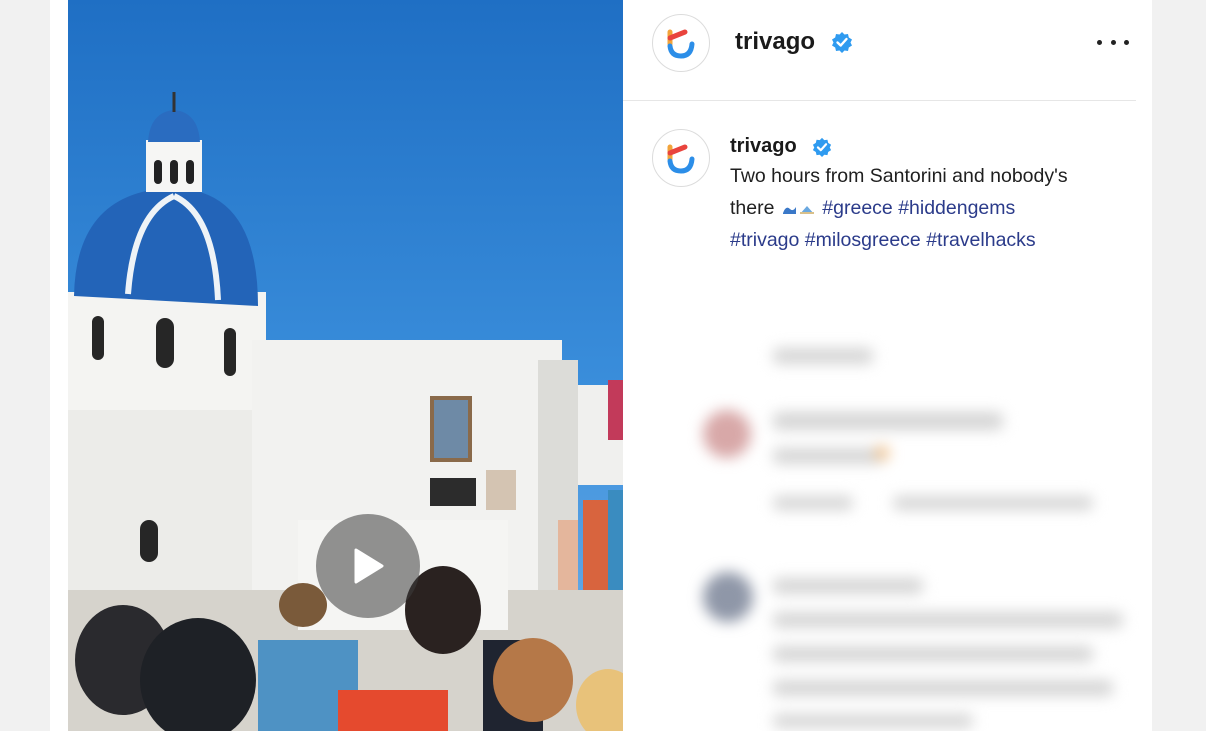 Image resolution: width=1206 pixels, height=731 pixels. What do you see at coordinates (899, 176) in the screenshot?
I see `caption-text: Two hours from Santorini and nobody's` at bounding box center [899, 176].